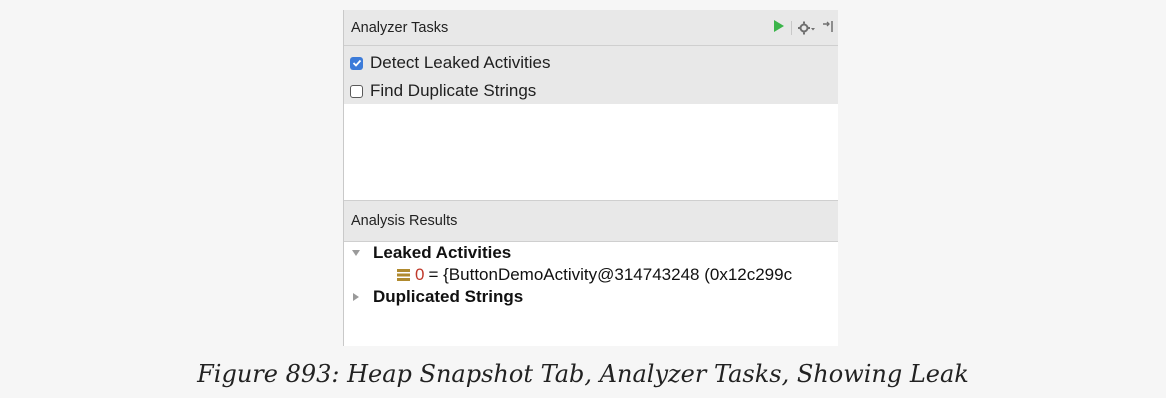 This screenshot has width=1166, height=398. Describe the element at coordinates (828, 28) in the screenshot. I see `hide-panel-icon` at that location.